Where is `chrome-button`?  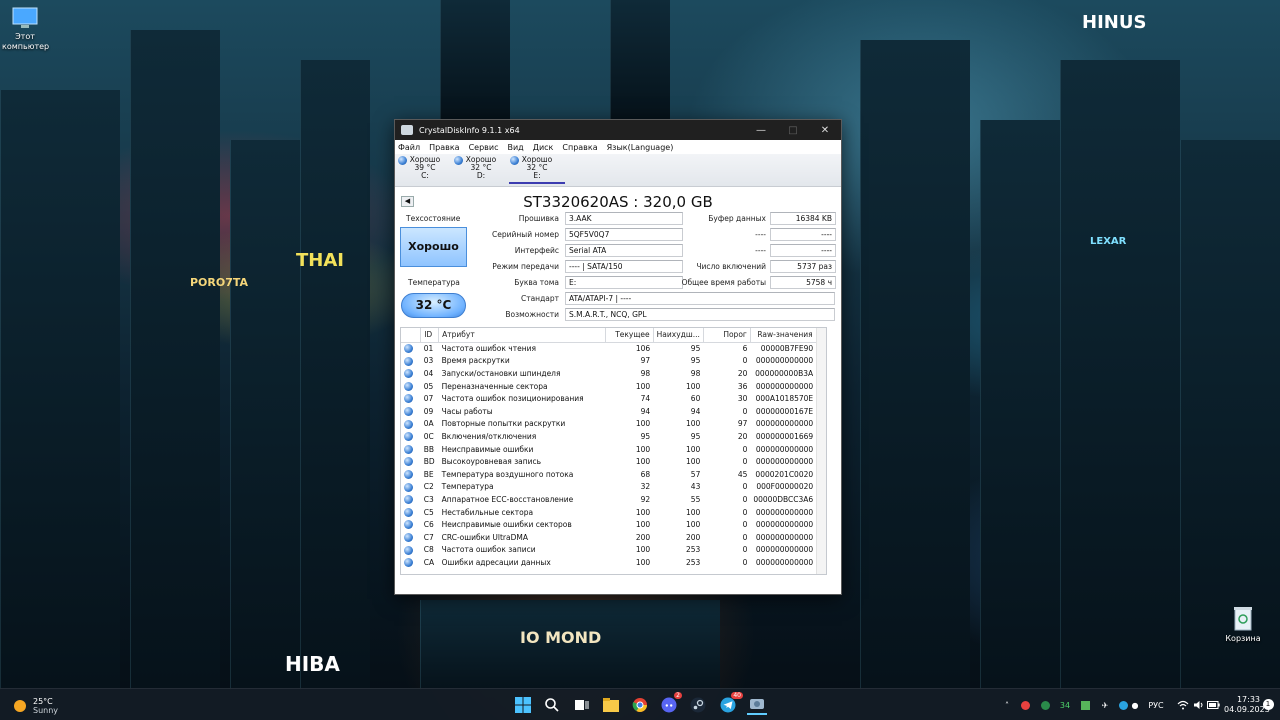
chrome-button is located at coordinates (640, 705).